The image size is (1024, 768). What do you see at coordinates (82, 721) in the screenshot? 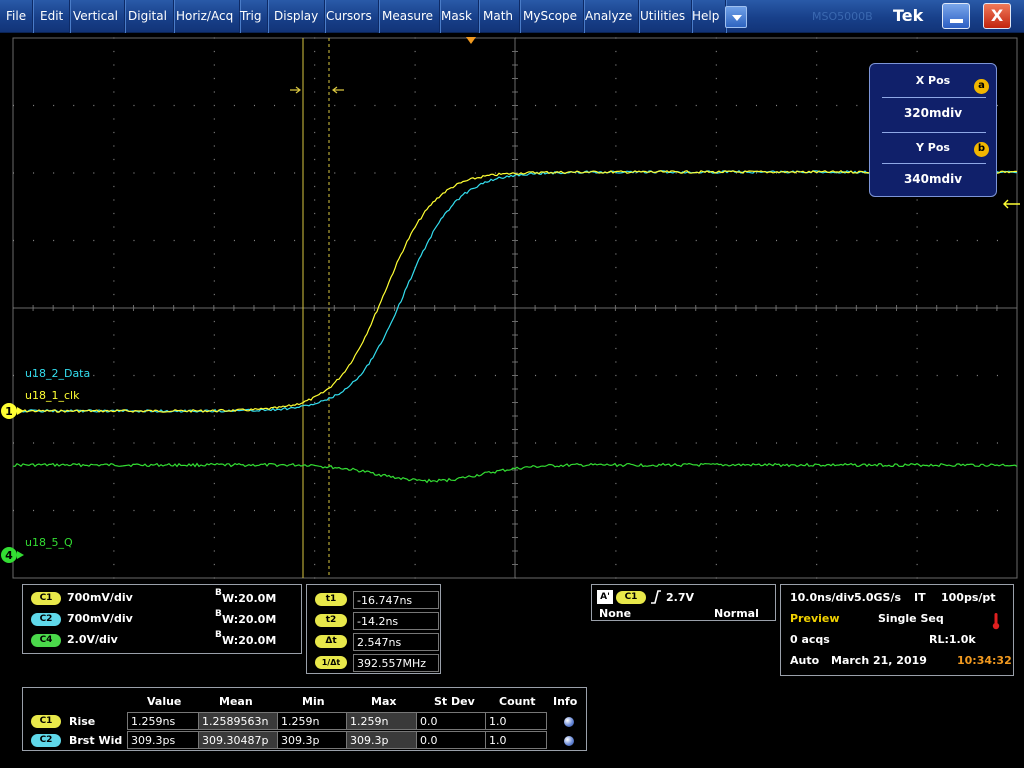
I see `meas-row1-name: Rise` at bounding box center [82, 721].